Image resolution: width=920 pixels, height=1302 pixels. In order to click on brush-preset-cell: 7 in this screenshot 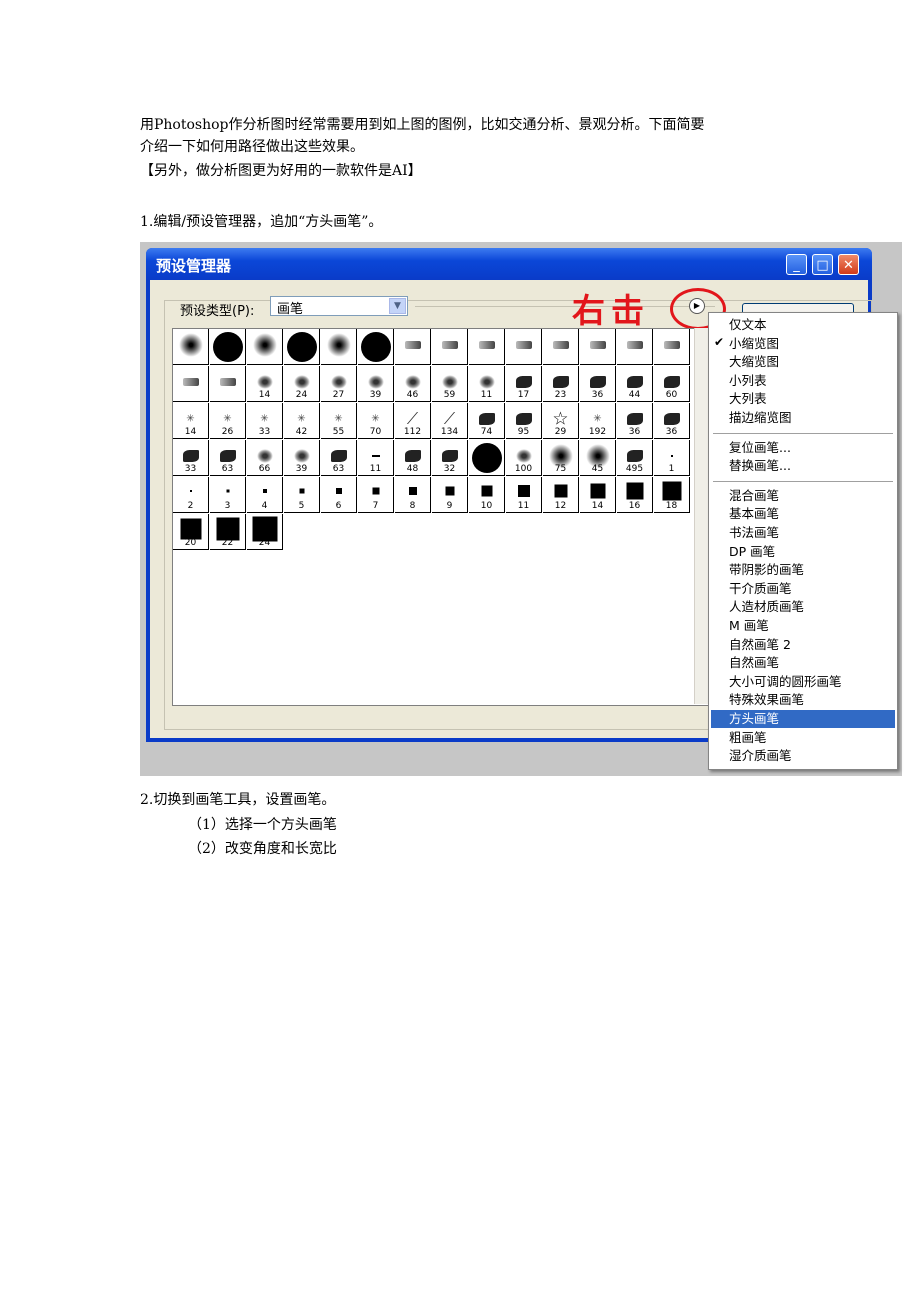, I will do `click(376, 495)`.